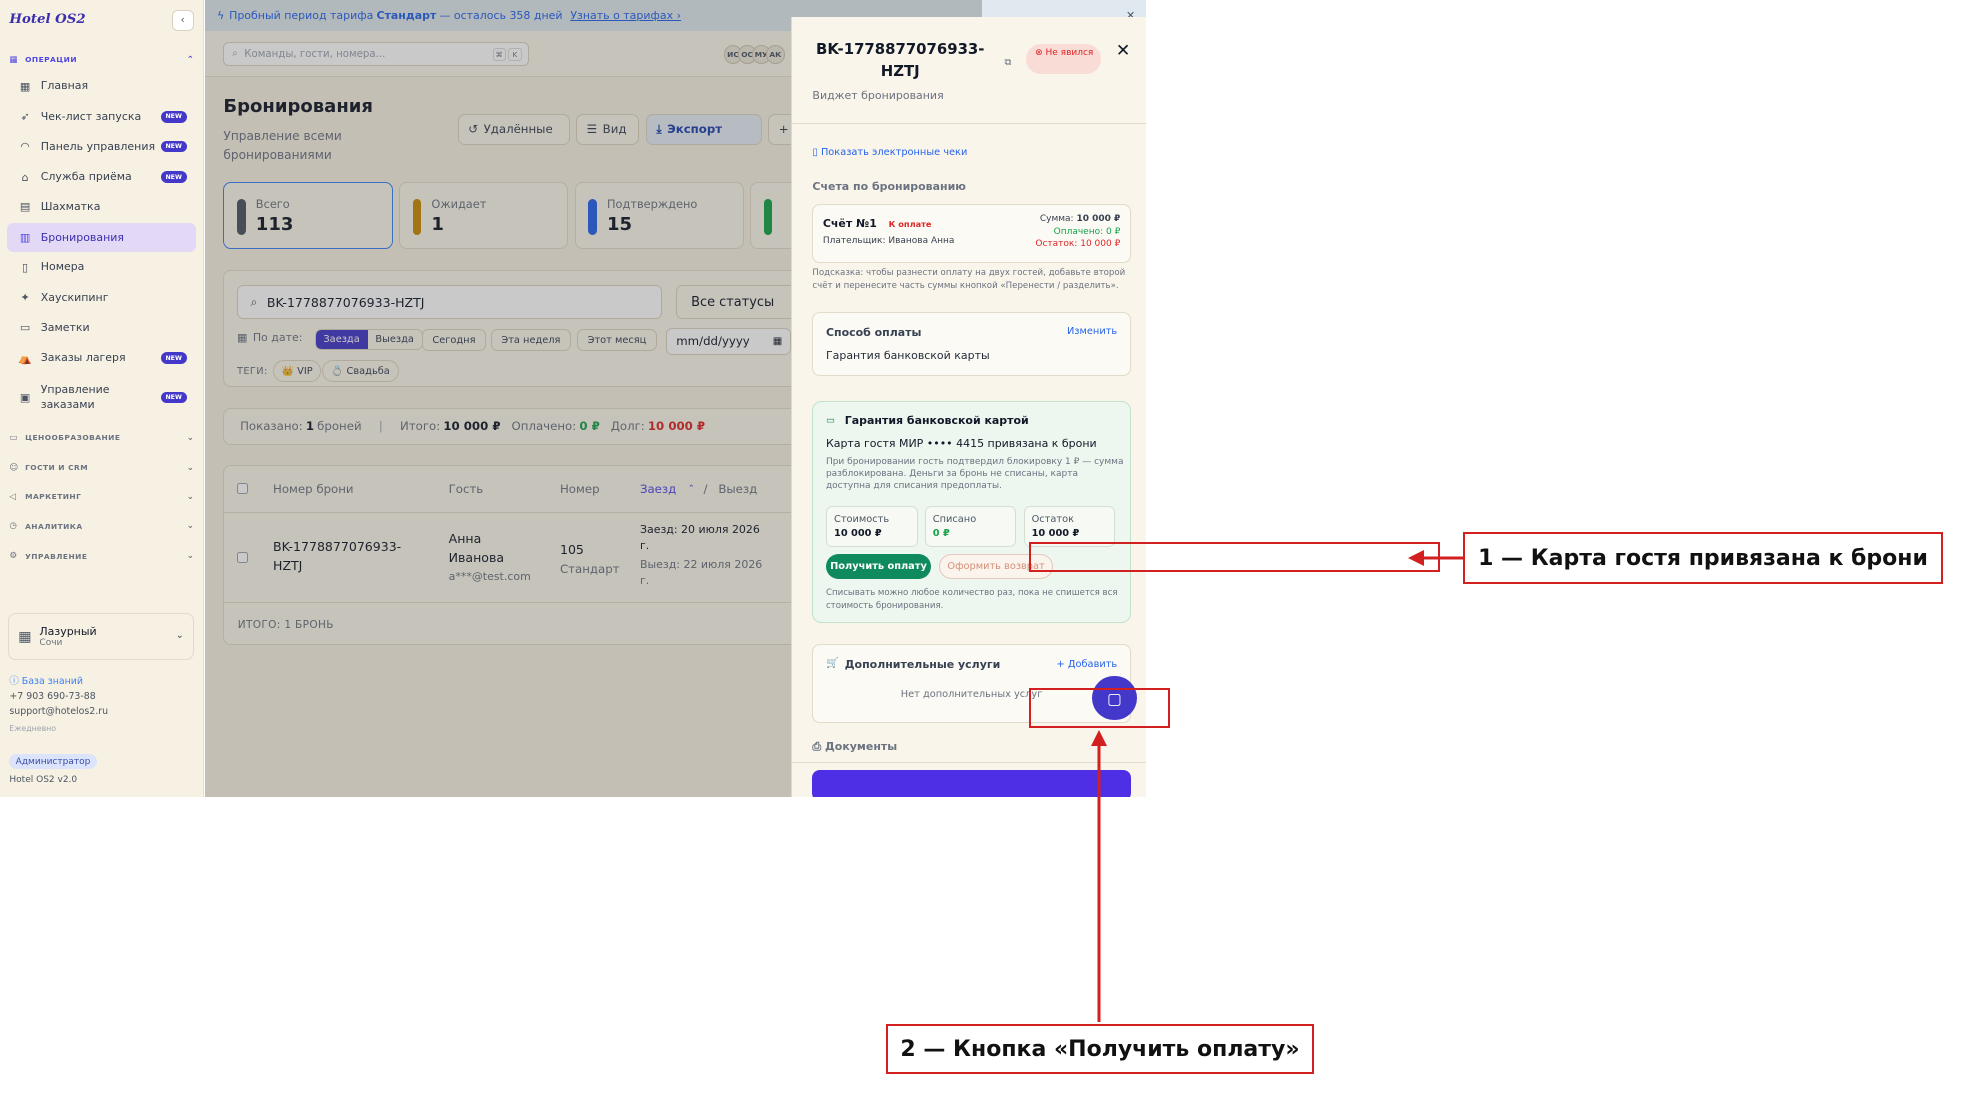 This screenshot has height=1097, width=1966. Describe the element at coordinates (1099, 738) in the screenshot. I see `arrow-2-head` at that location.